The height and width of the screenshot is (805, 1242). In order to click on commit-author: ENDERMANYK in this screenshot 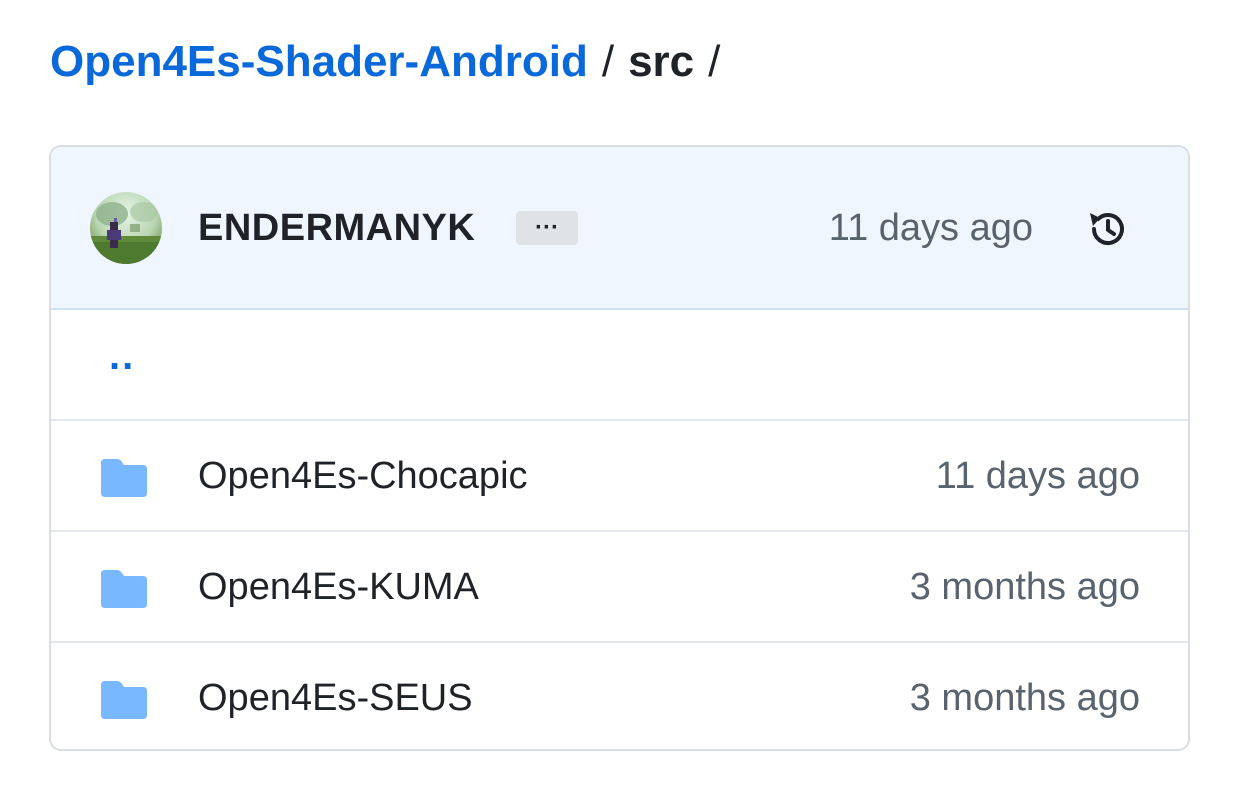, I will do `click(336, 228)`.